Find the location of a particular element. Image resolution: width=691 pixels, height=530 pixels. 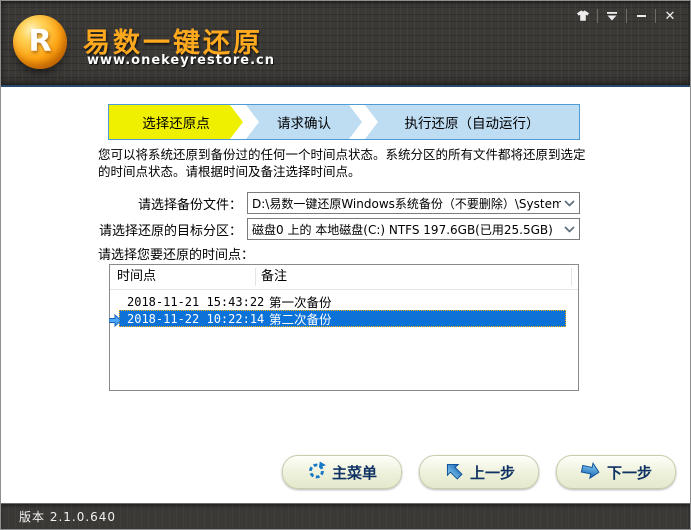

backup-file-value: D:\易数一键还原Windows系统备份（不要删除）\SystemImag is located at coordinates (406, 203).